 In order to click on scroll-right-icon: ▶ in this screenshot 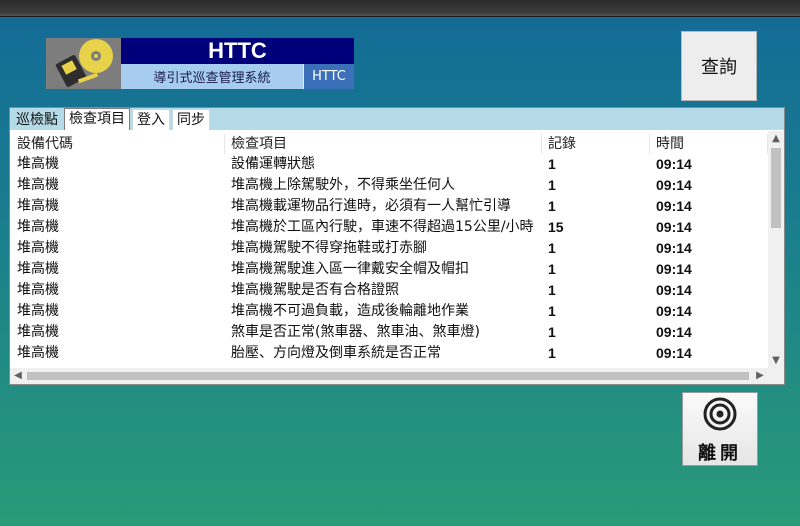, I will do `click(760, 376)`.